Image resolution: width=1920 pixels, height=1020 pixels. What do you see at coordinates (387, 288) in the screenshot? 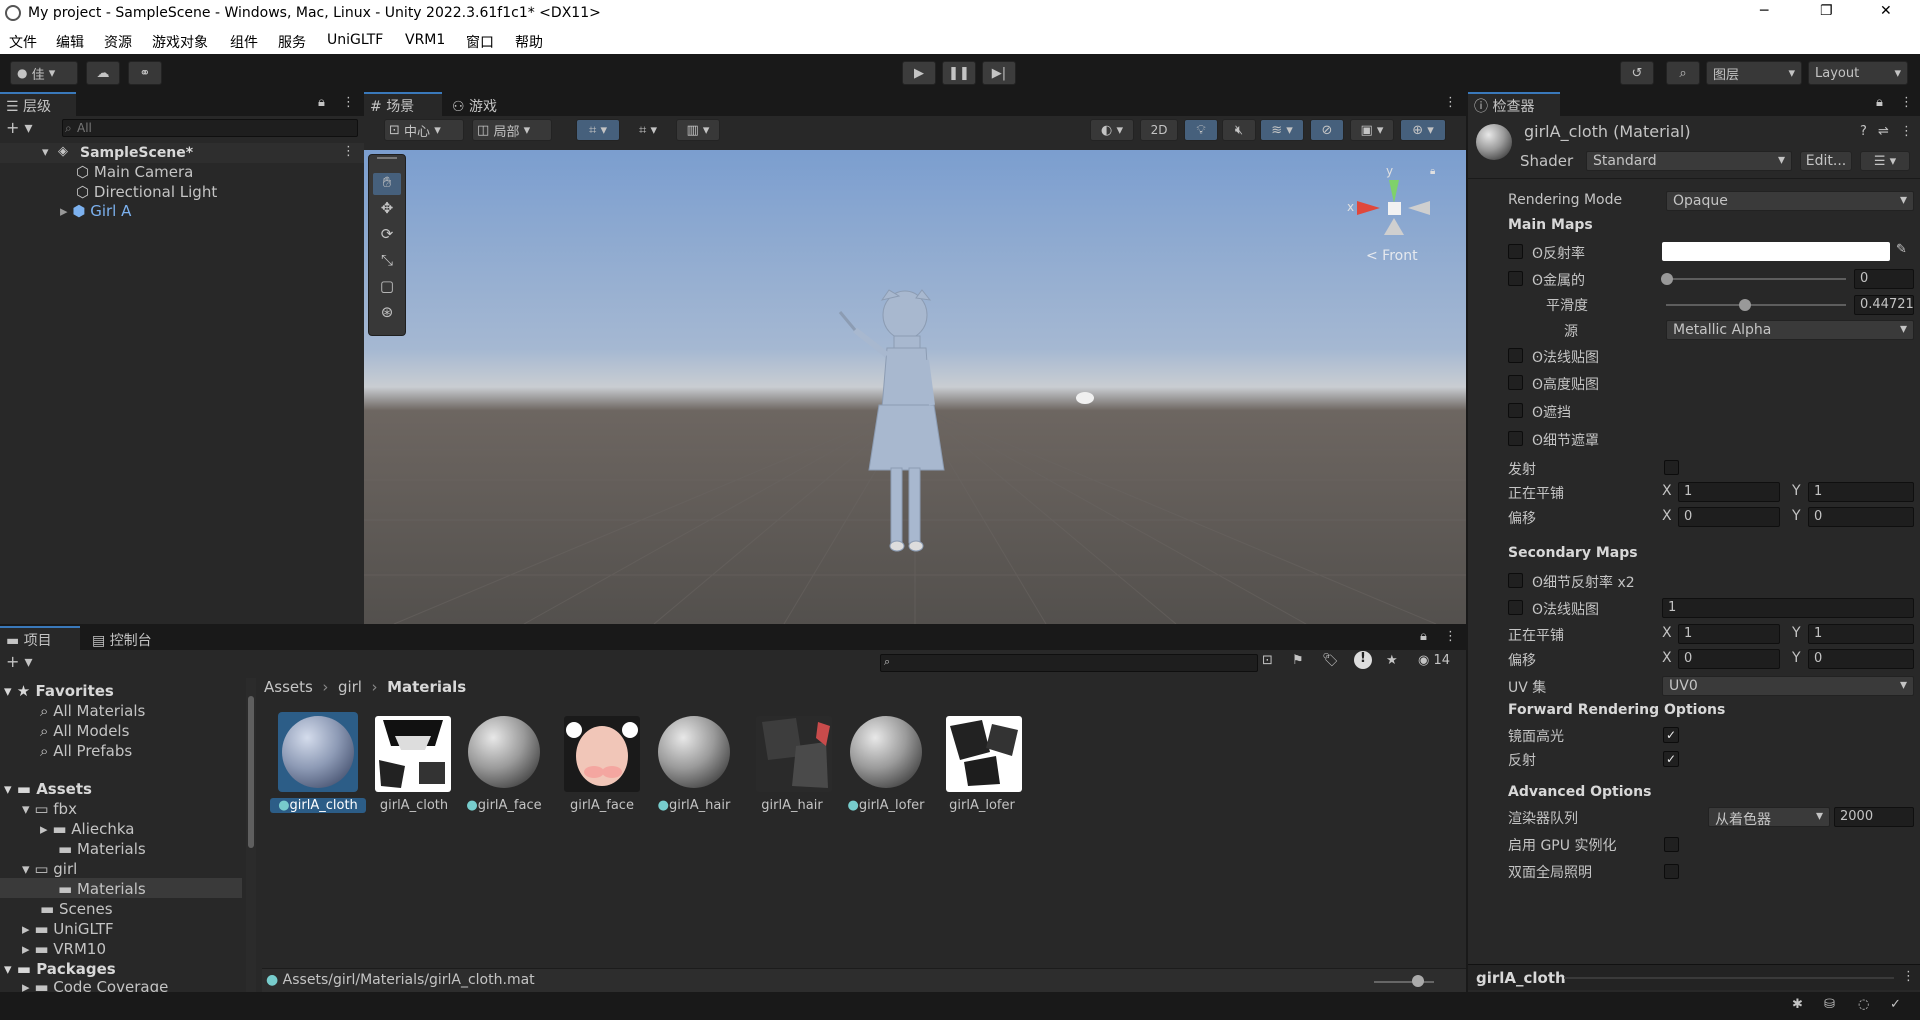
I see `rect-tool-icon: ▢` at bounding box center [387, 288].